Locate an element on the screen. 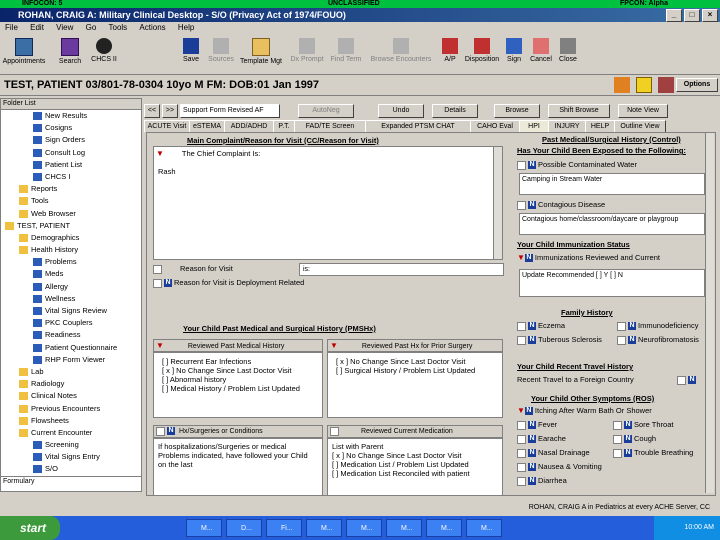 This screenshot has width=720, height=540. deployment-checkbox is located at coordinates (157, 283).